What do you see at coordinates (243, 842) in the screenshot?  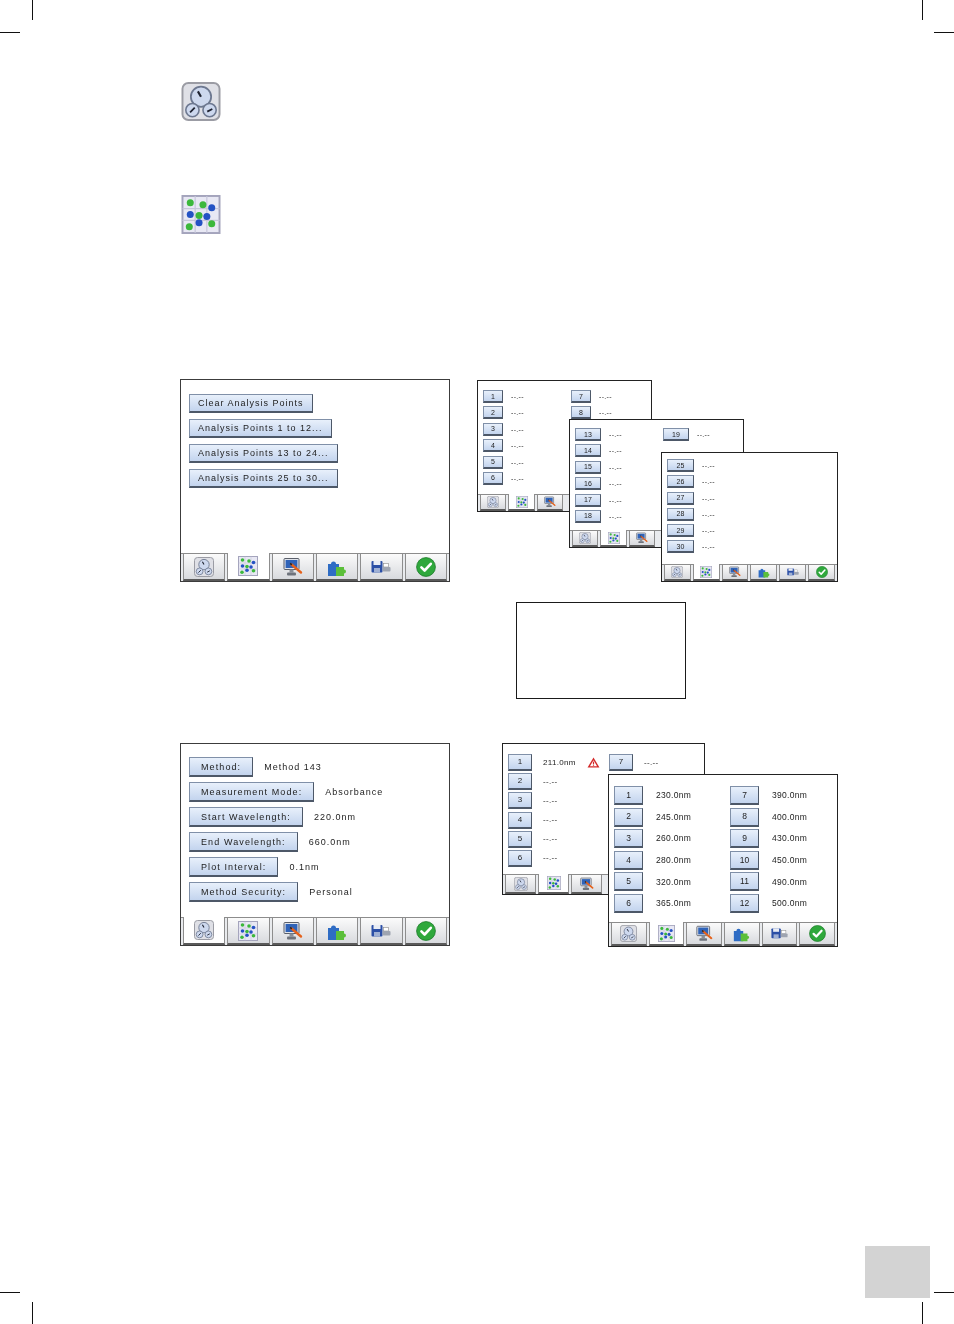 I see `field-button: End Wavelength:` at bounding box center [243, 842].